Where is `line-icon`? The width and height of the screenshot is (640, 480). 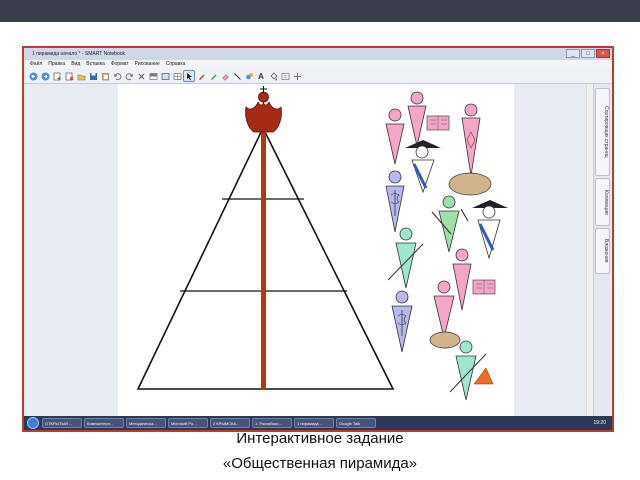 line-icon is located at coordinates (237, 76).